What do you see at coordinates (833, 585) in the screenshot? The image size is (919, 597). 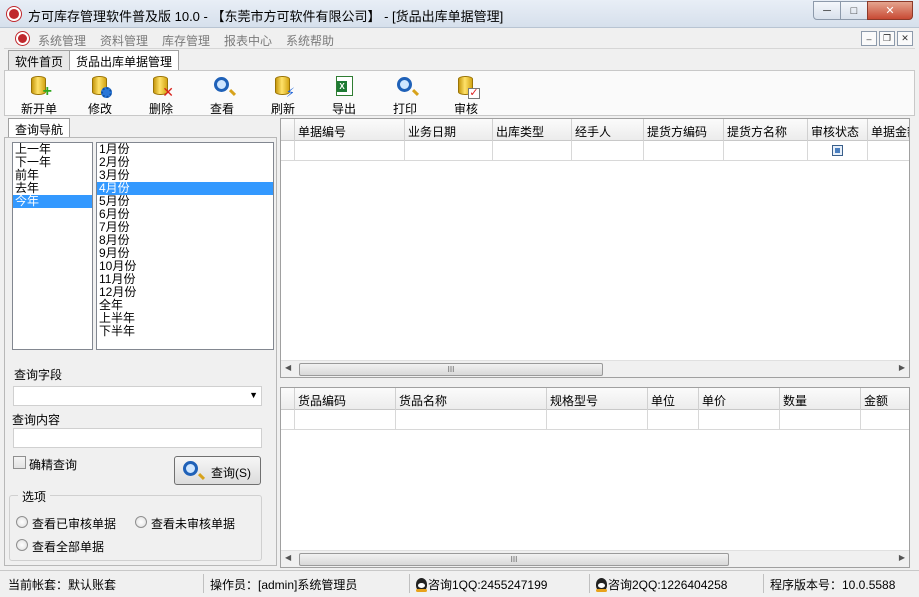 I see `status-version: 程序版本号：10.0.5588` at bounding box center [833, 585].